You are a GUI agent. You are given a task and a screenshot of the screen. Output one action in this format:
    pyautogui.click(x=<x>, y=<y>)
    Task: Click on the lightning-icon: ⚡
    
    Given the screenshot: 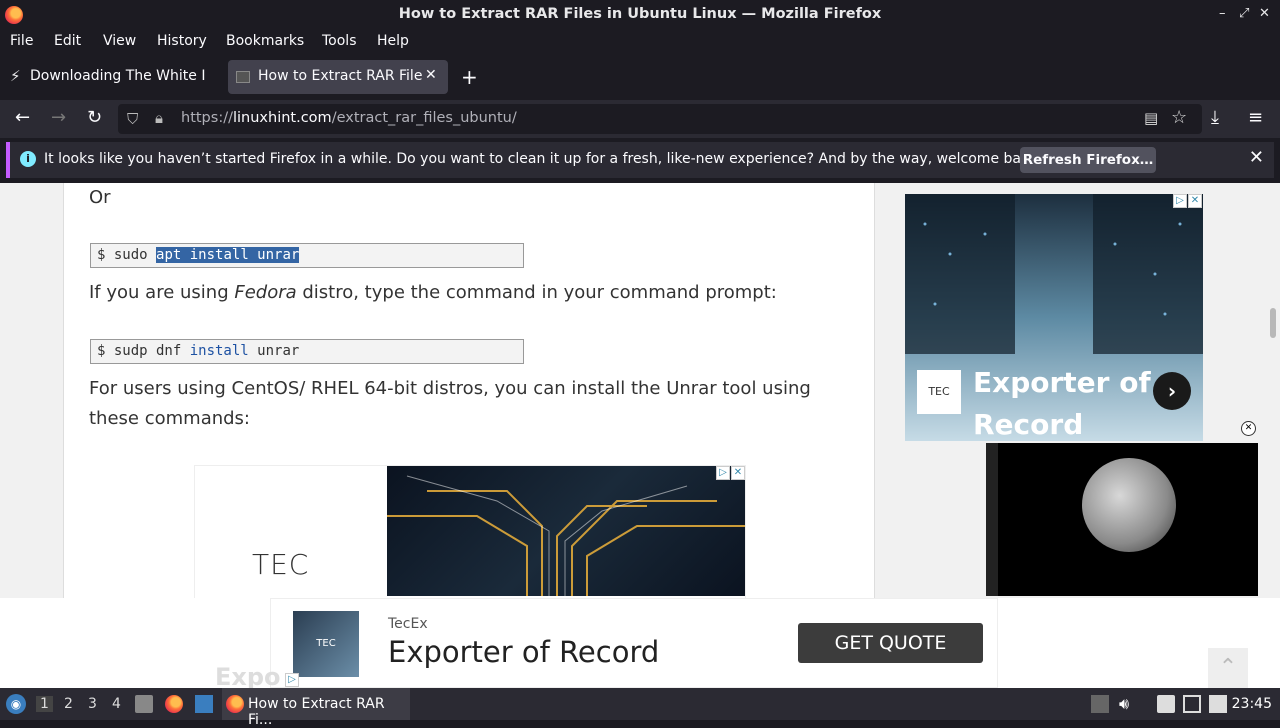 What is the action you would take?
    pyautogui.click(x=15, y=76)
    